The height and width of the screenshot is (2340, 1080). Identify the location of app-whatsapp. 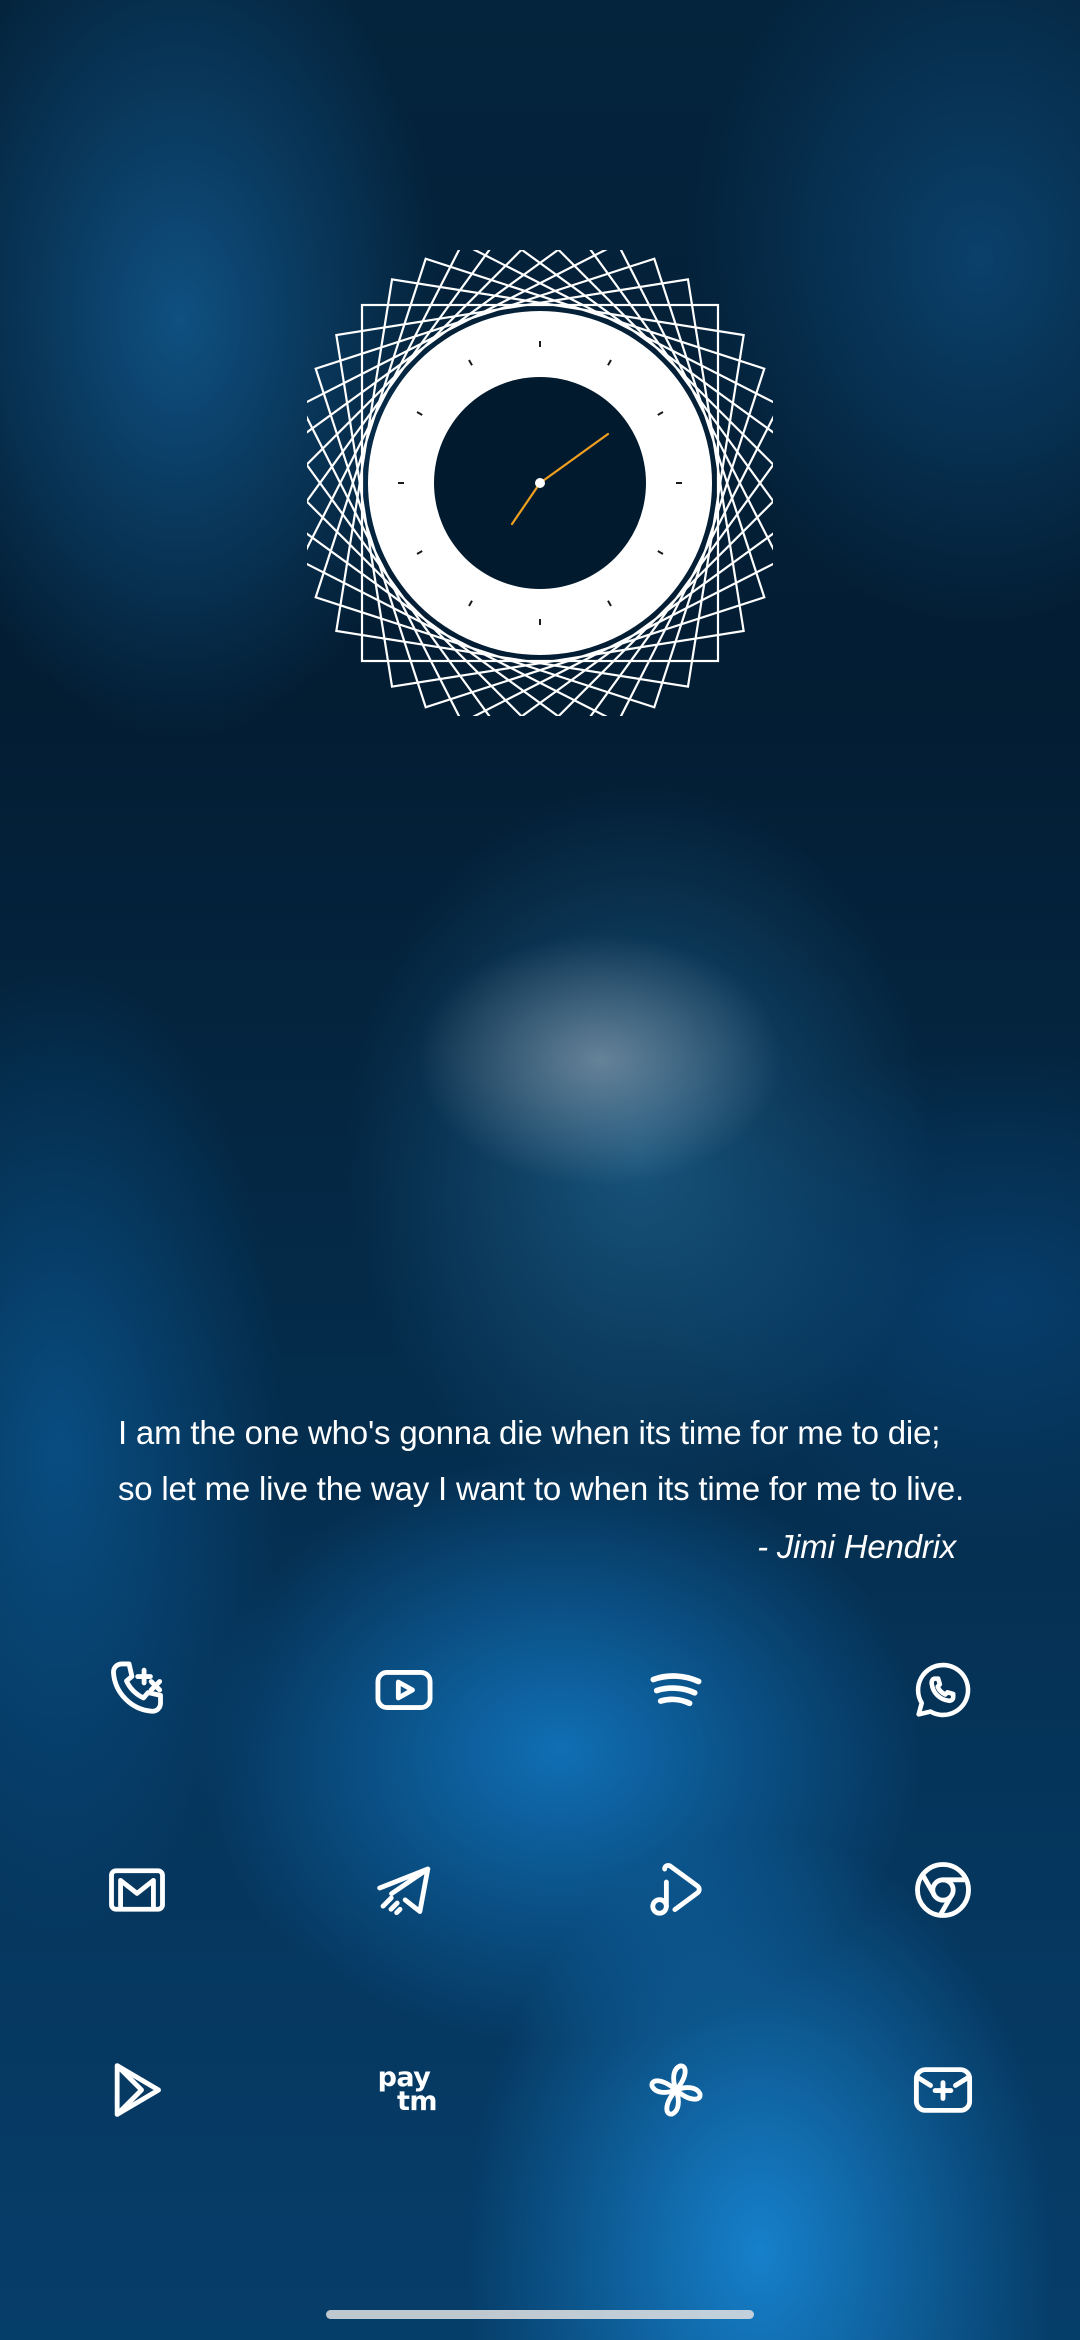
(943, 1690).